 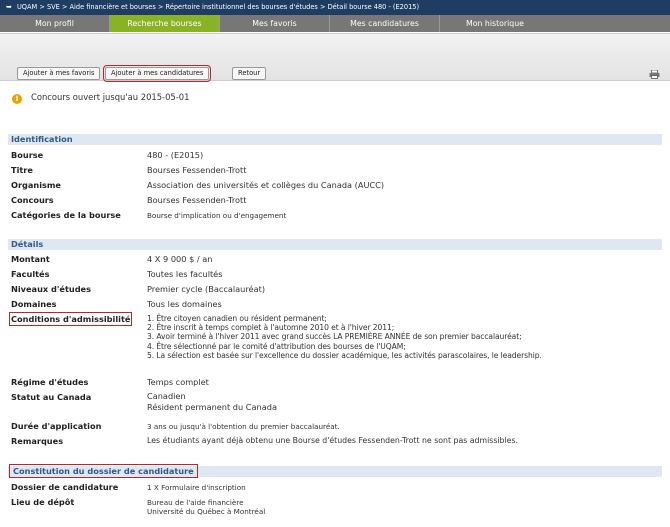 I want to click on value-montant: 4 X 9 000 $ / an, so click(x=180, y=259).